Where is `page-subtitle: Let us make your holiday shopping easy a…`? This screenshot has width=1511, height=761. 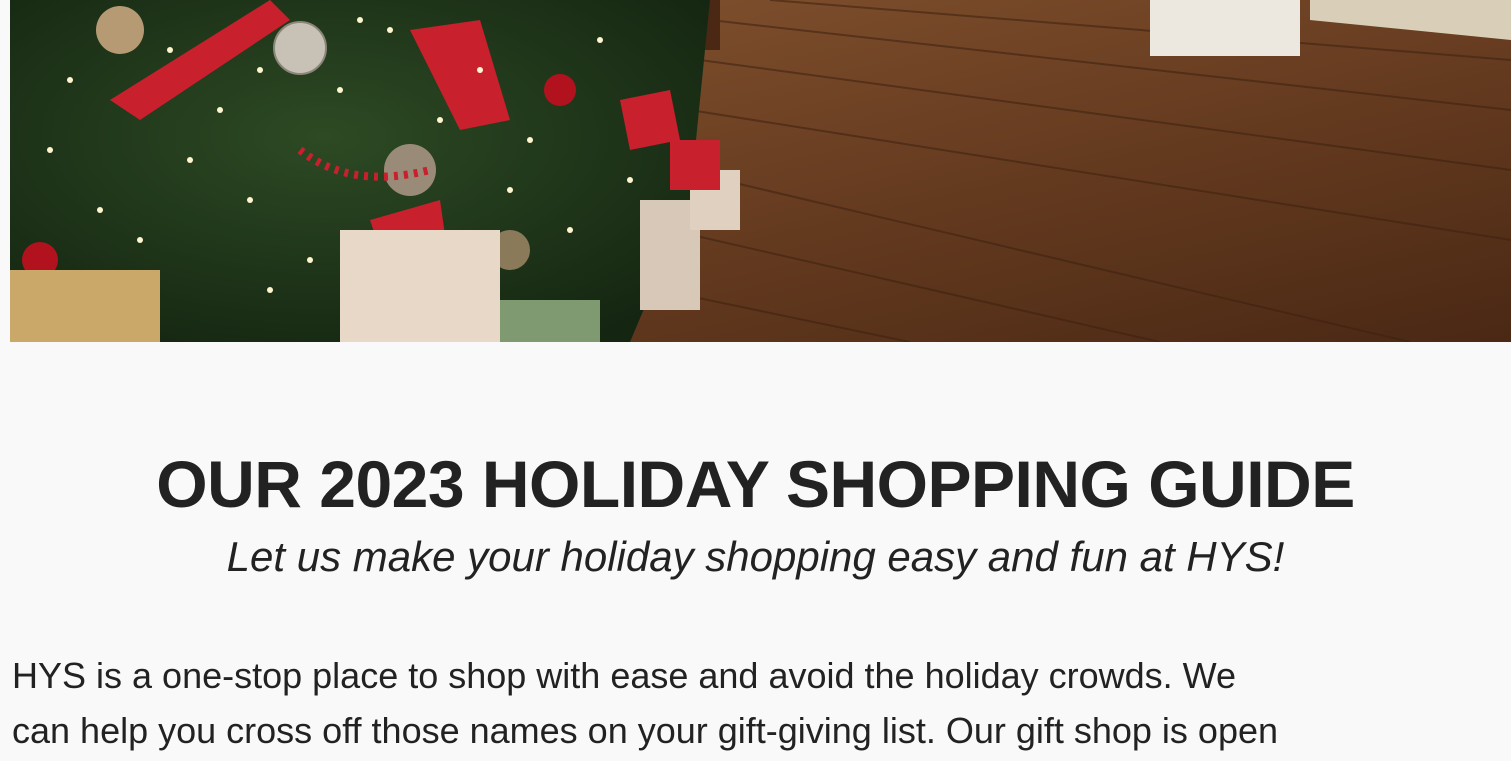
page-subtitle: Let us make your holiday shopping easy a… is located at coordinates (755, 556).